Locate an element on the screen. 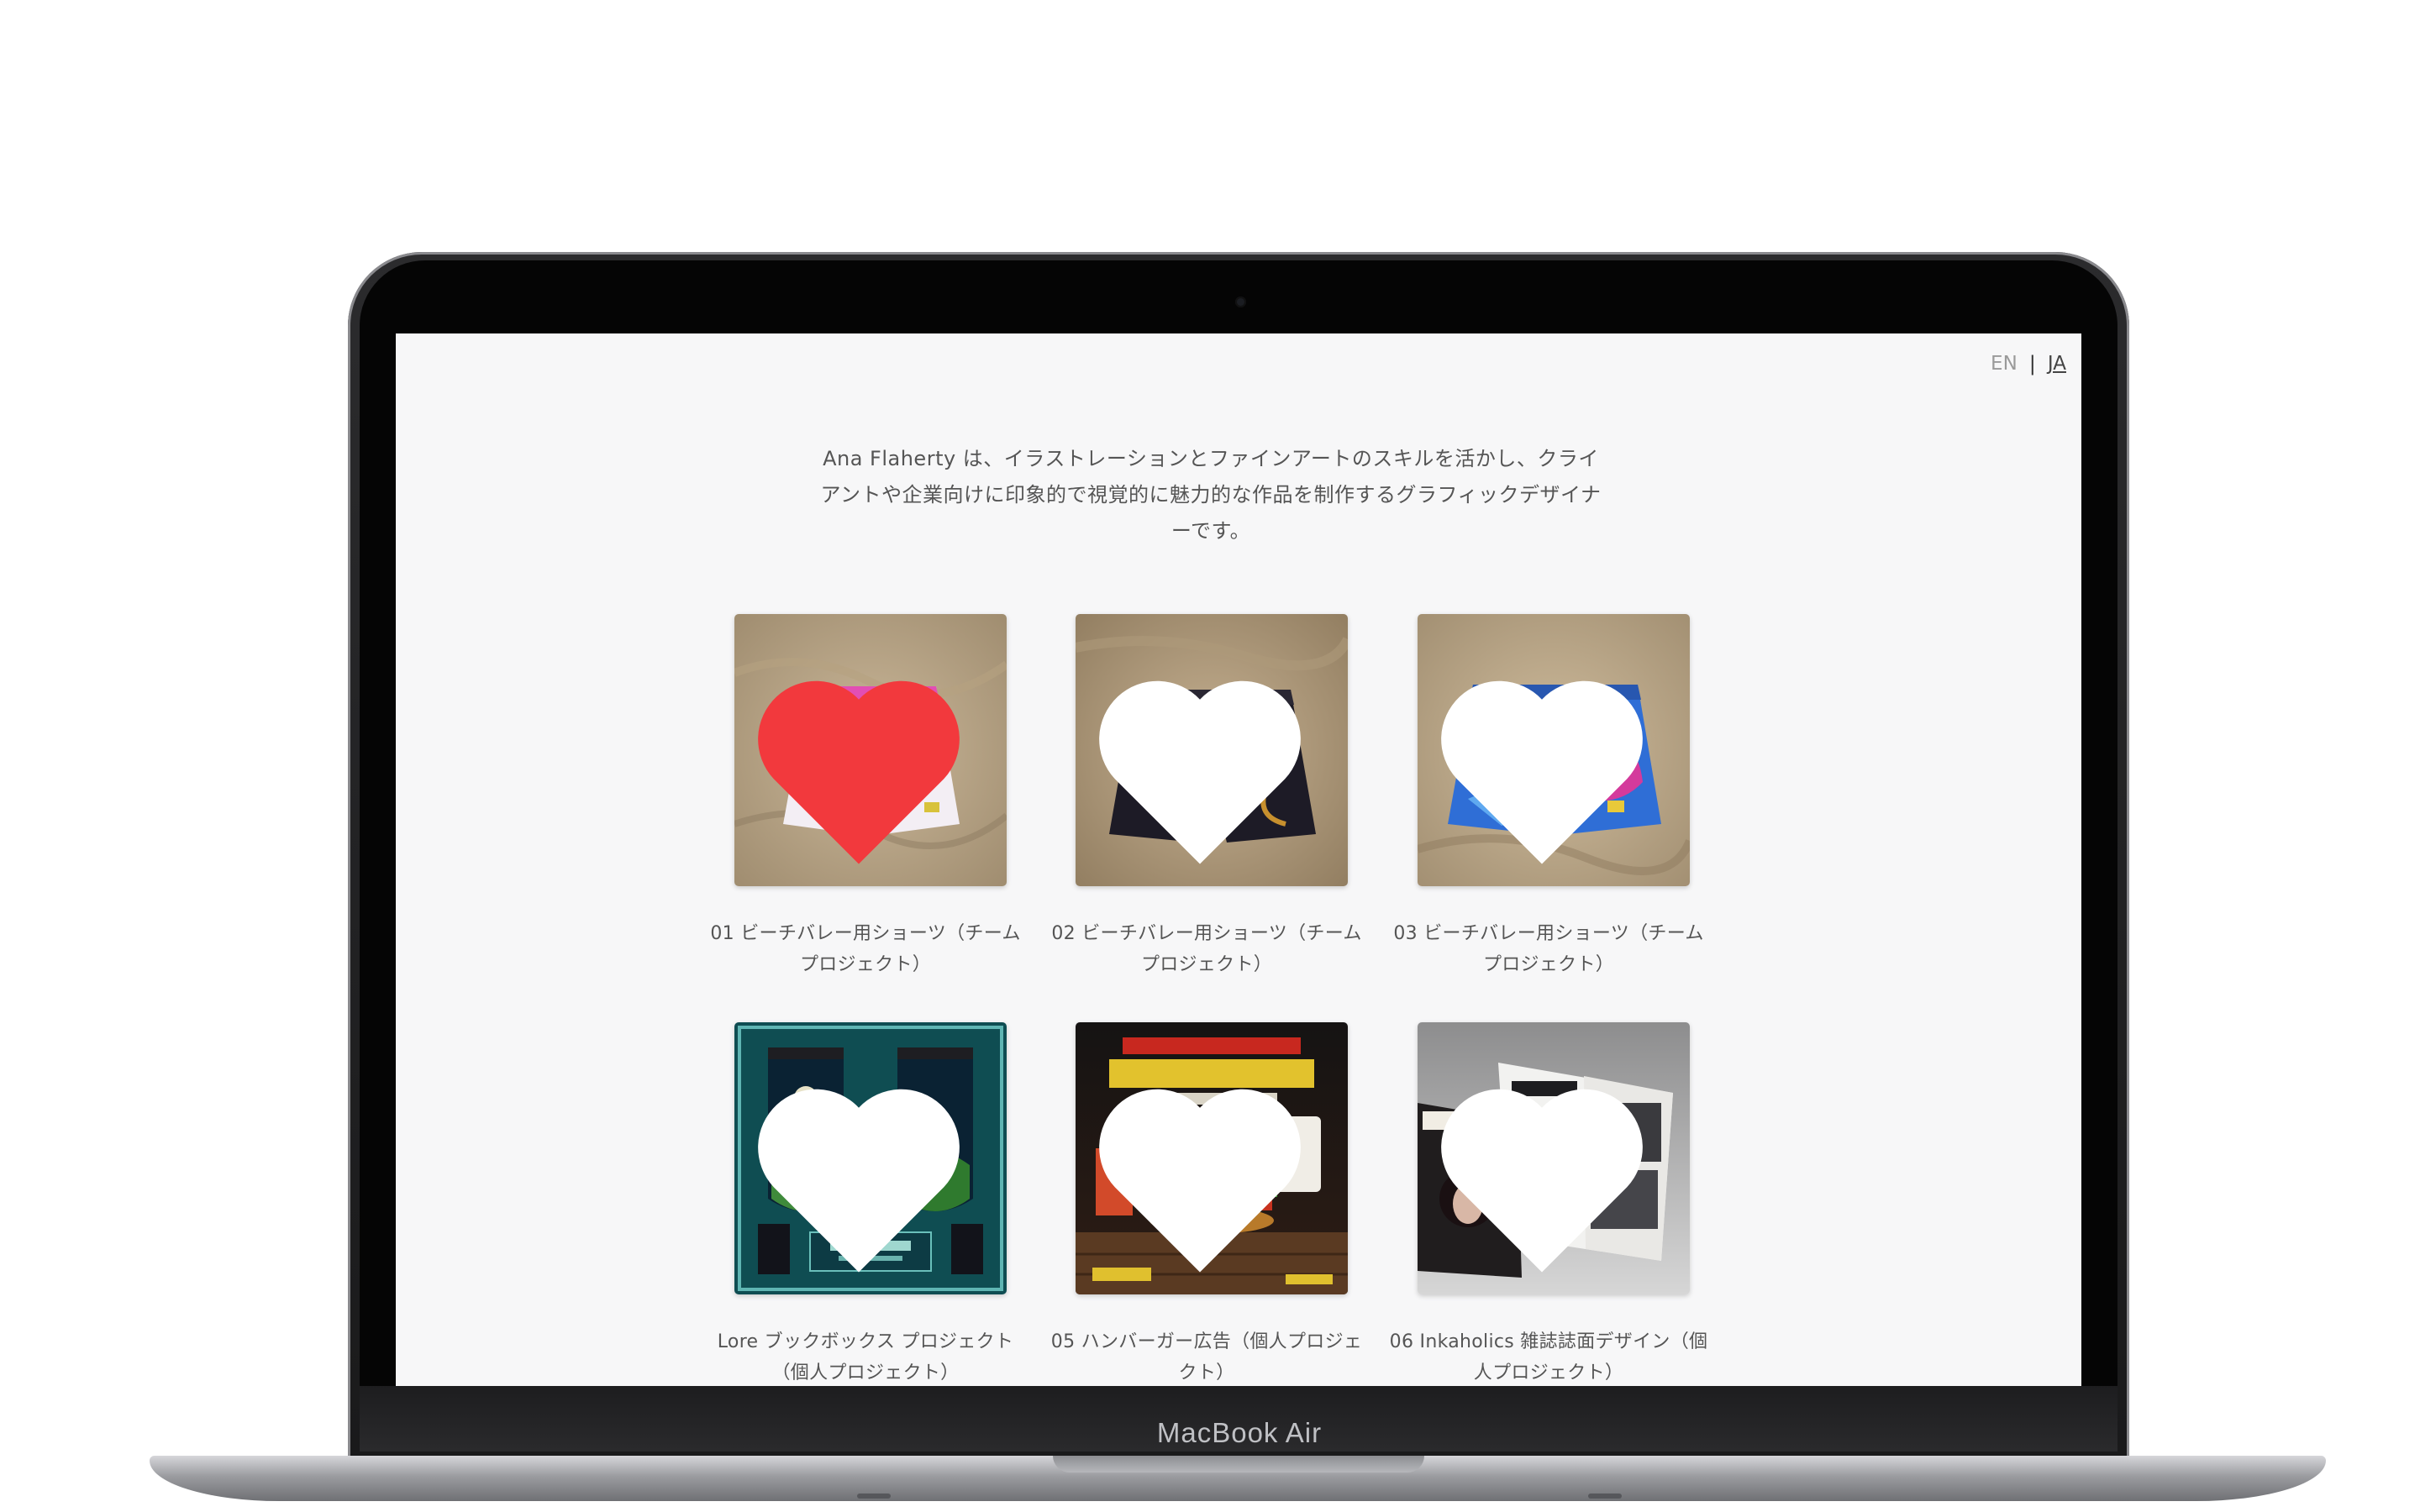  device-brand-label: MacBook Air is located at coordinates (1239, 1432).